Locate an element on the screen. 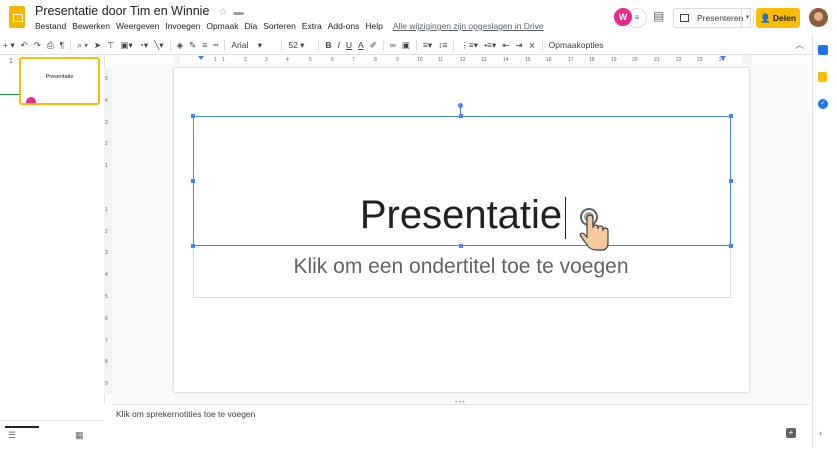  keep-icon is located at coordinates (822, 77).